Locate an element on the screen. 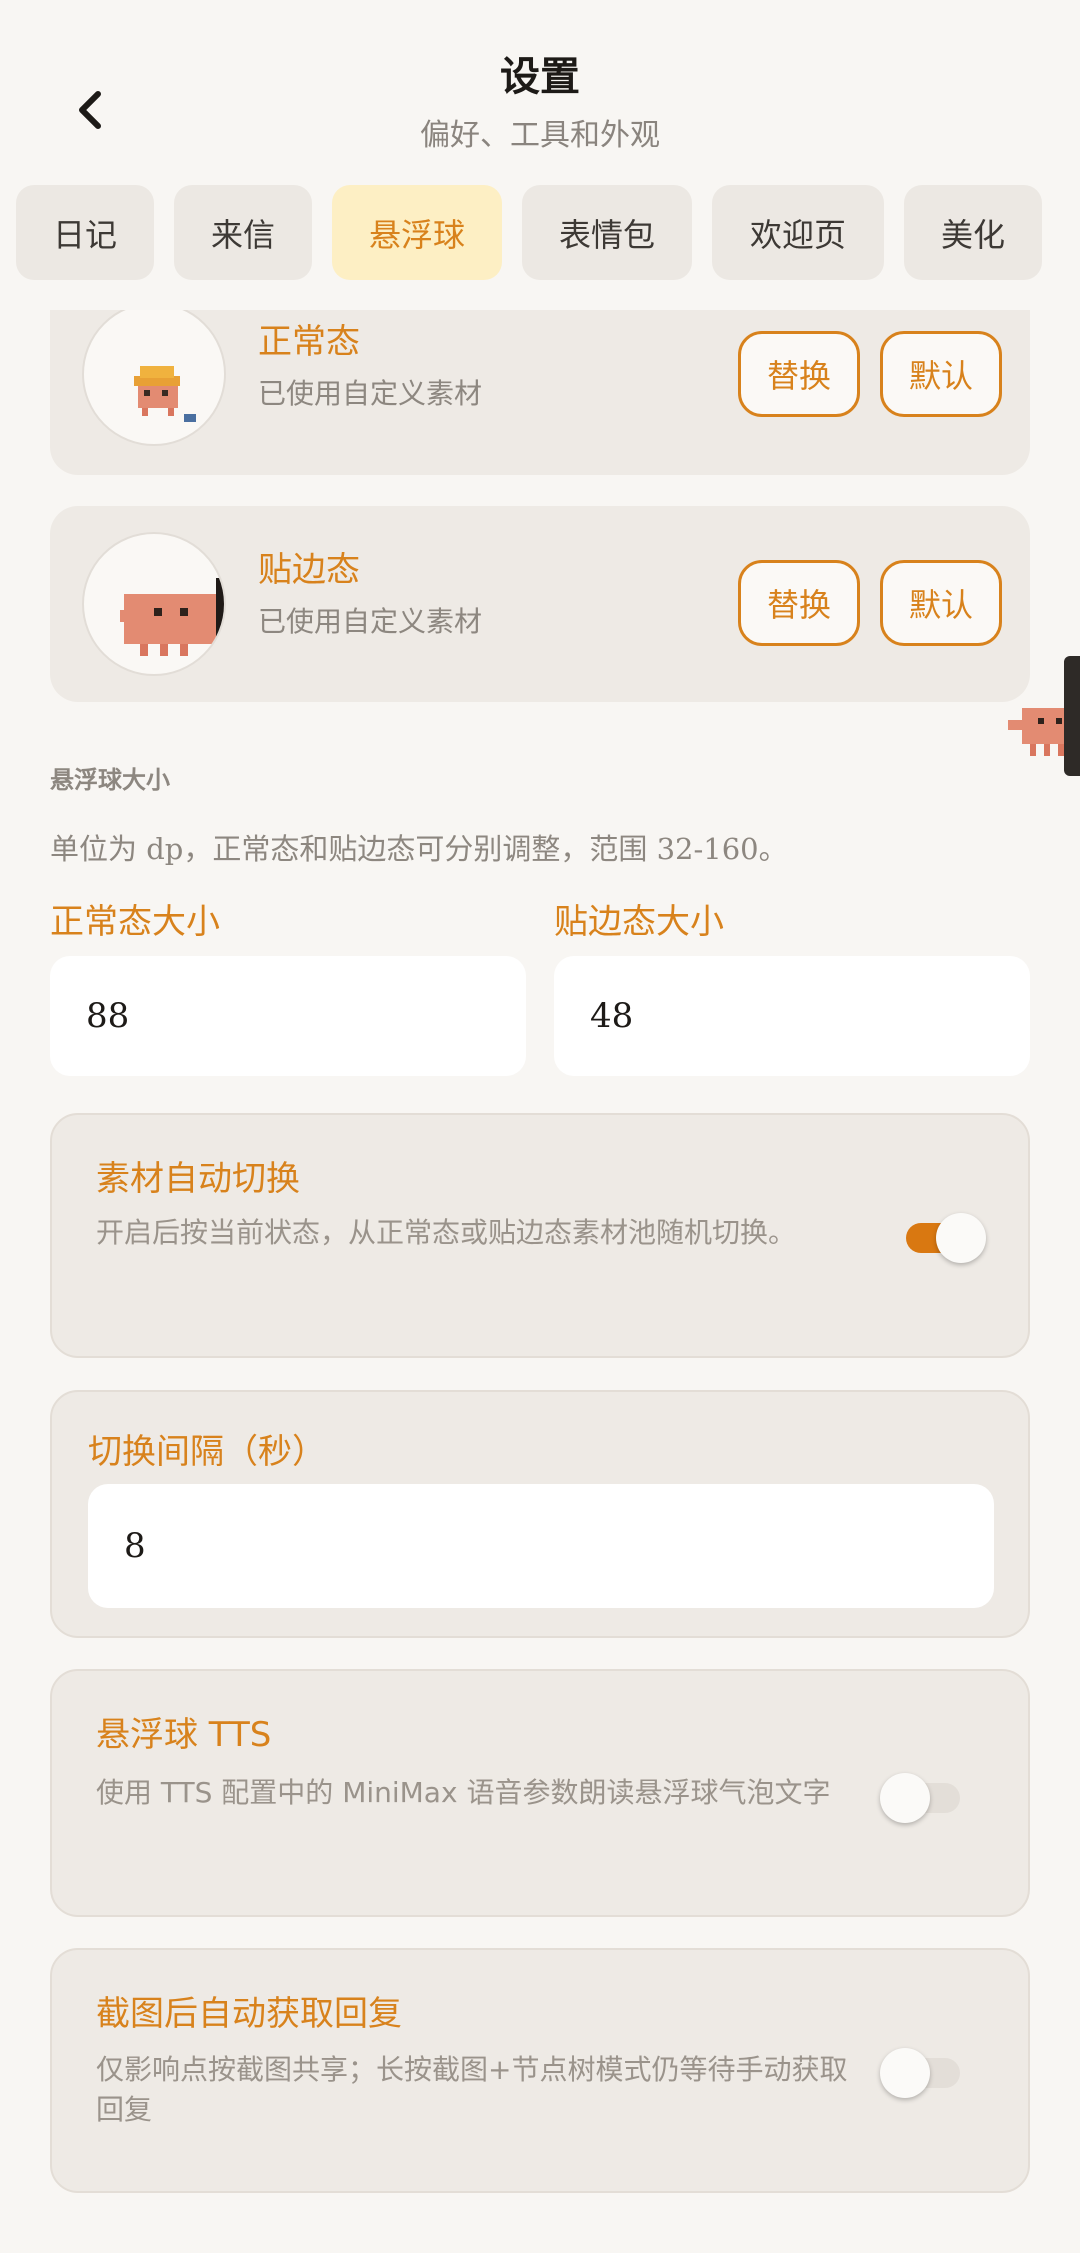 The image size is (1080, 2253). page-subtitle: 偏好、工具和外观 is located at coordinates (540, 135).